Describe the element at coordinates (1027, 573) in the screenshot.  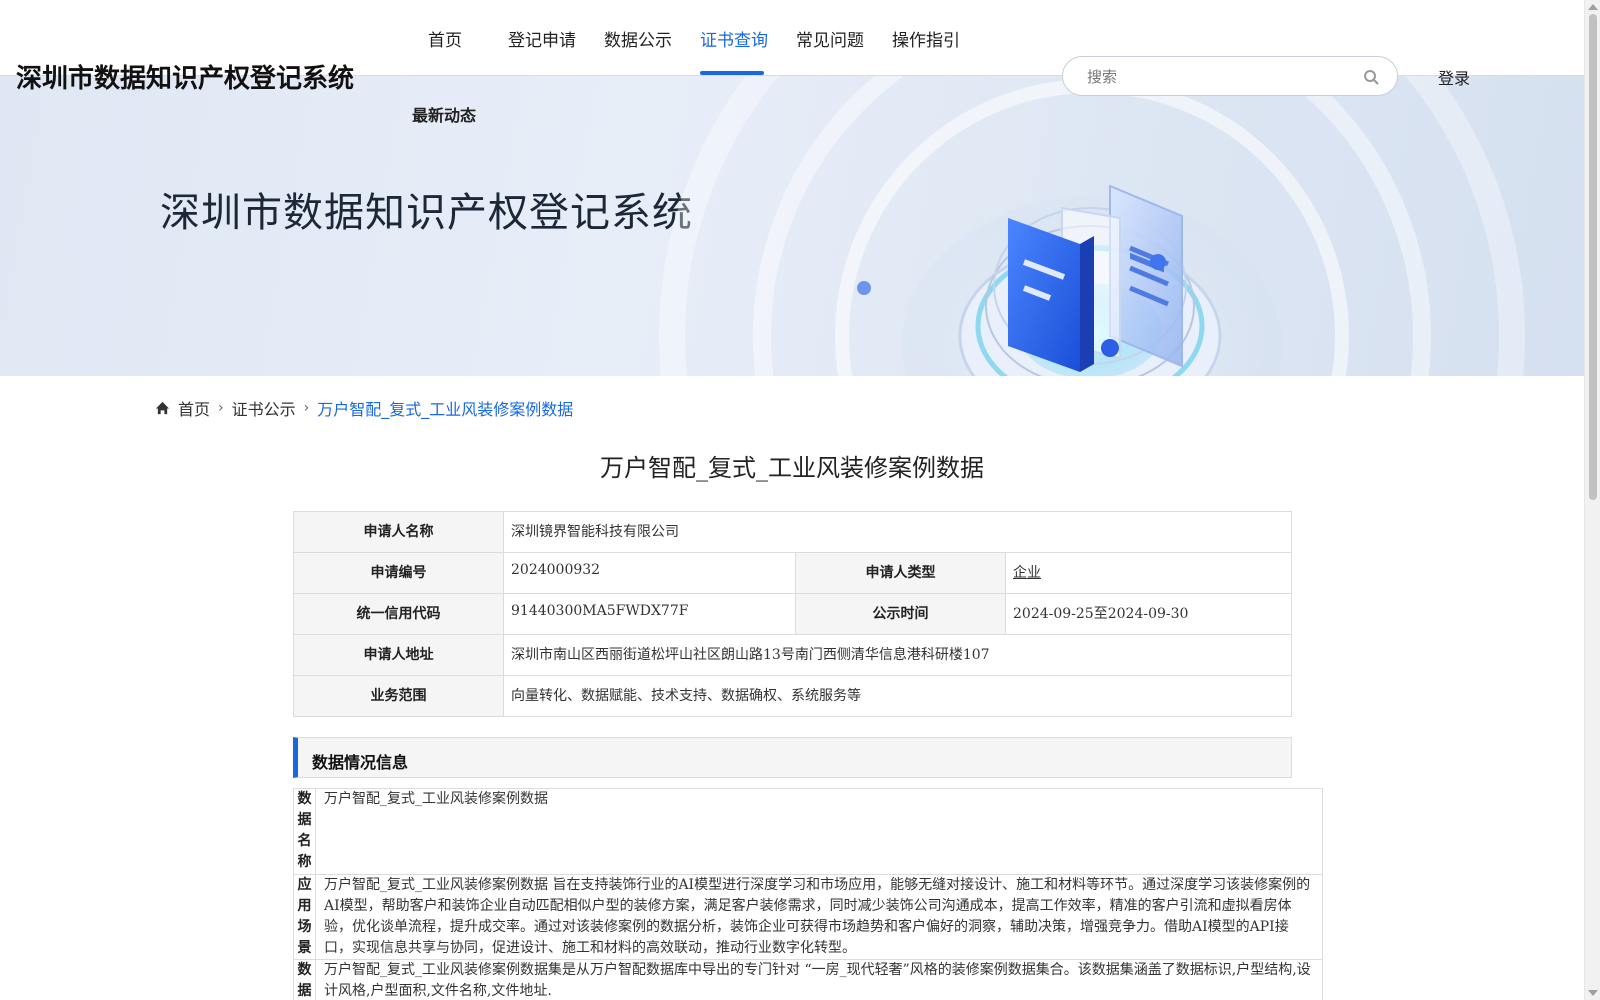
I see `applicant-type-value: 企业` at that location.